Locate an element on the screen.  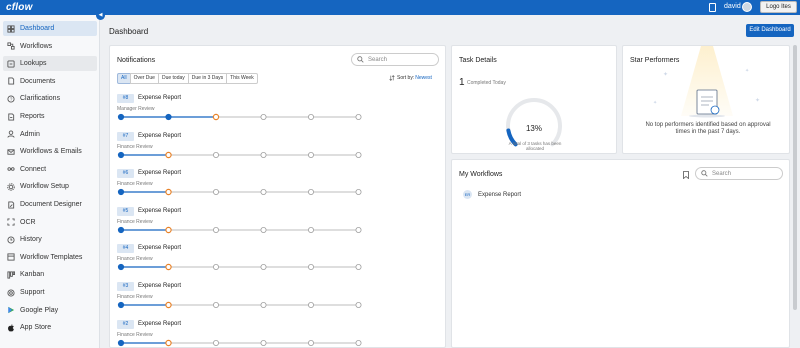
workflow-item-label: Expense Report is located at coordinates (500, 194).